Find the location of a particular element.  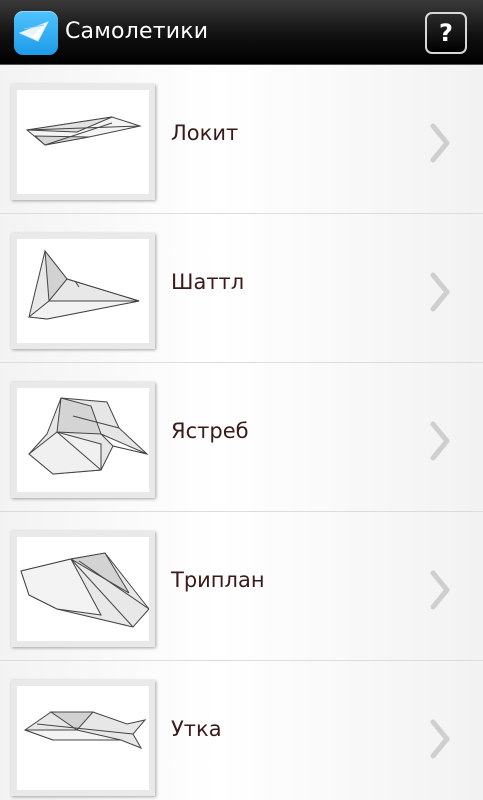

list-item-label: Утка is located at coordinates (196, 729).